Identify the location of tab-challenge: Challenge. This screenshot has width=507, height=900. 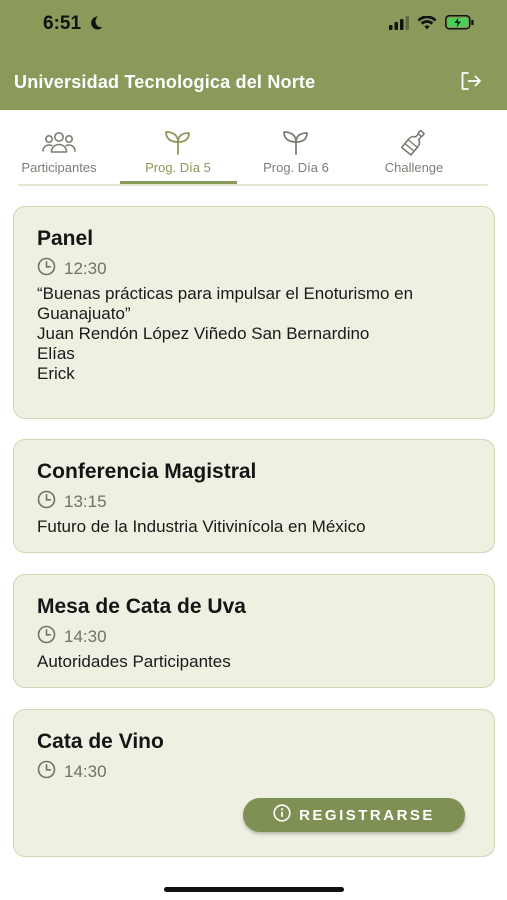
(414, 147).